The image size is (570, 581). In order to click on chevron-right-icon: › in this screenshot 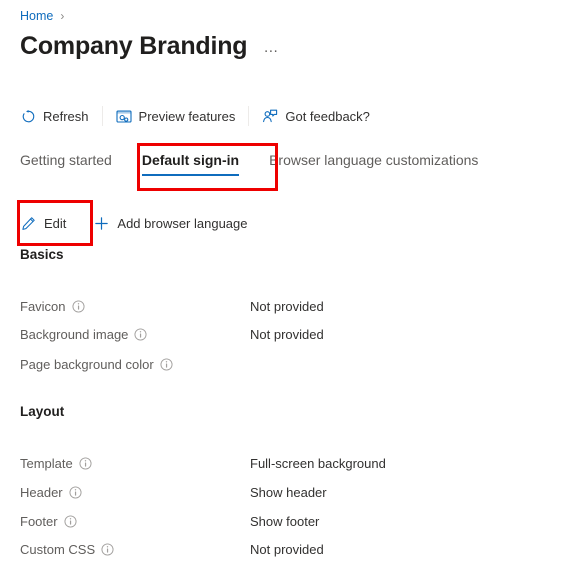, I will do `click(62, 16)`.